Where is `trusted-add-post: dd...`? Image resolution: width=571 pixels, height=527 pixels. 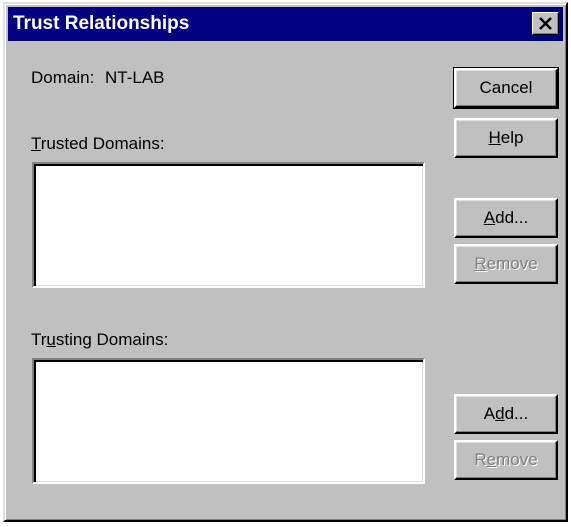
trusted-add-post: dd... is located at coordinates (512, 217).